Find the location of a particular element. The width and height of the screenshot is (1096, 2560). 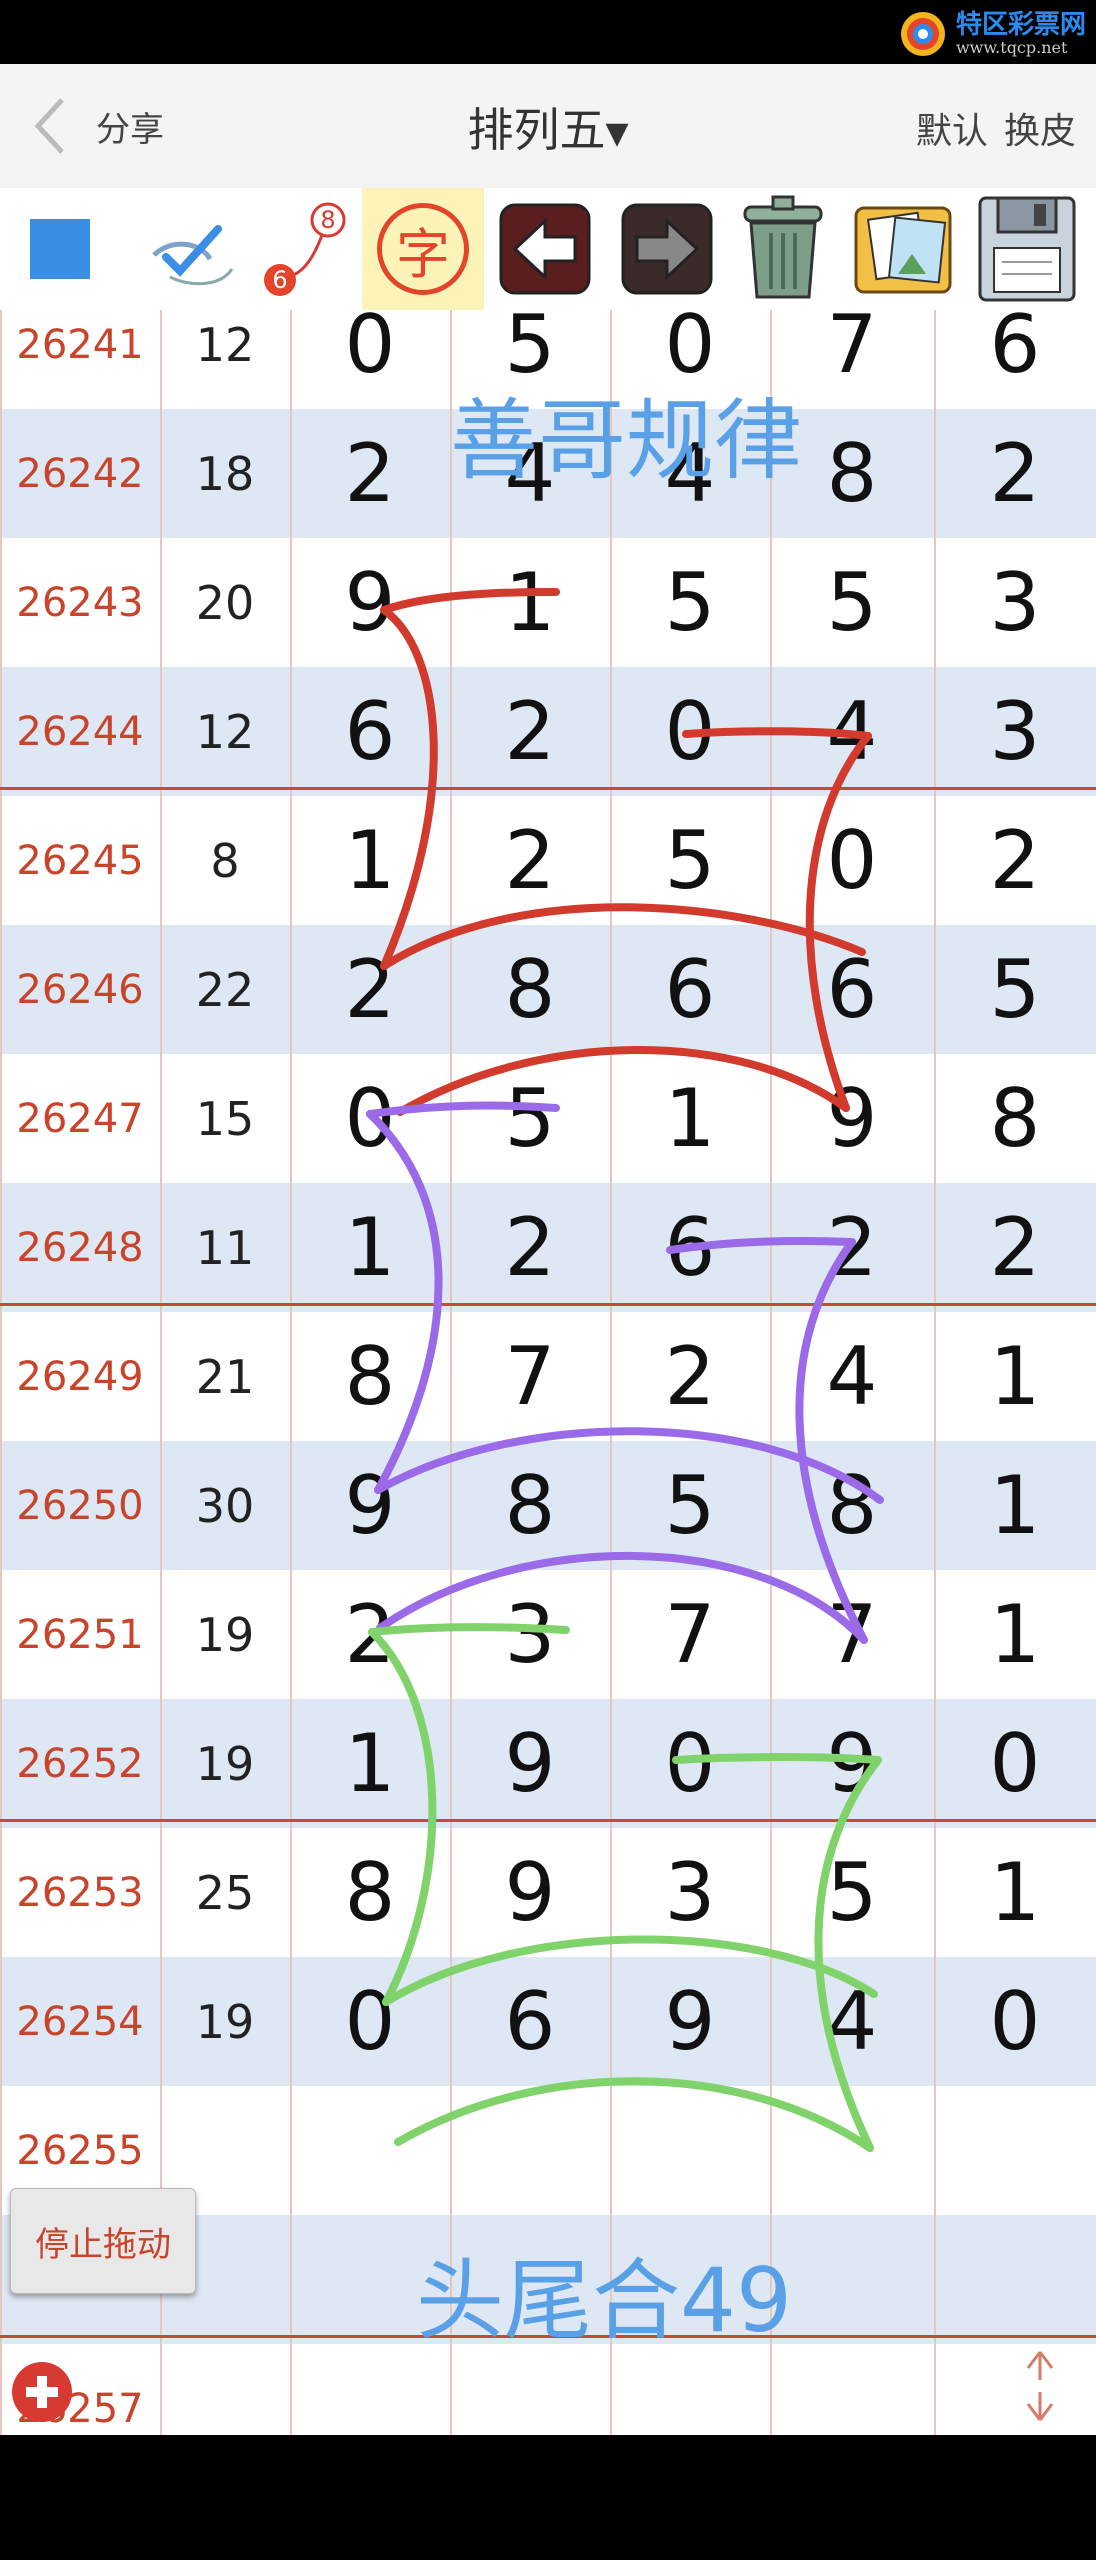

table-row: 26249 21 8 7 2 4 1 is located at coordinates (548, 1376).